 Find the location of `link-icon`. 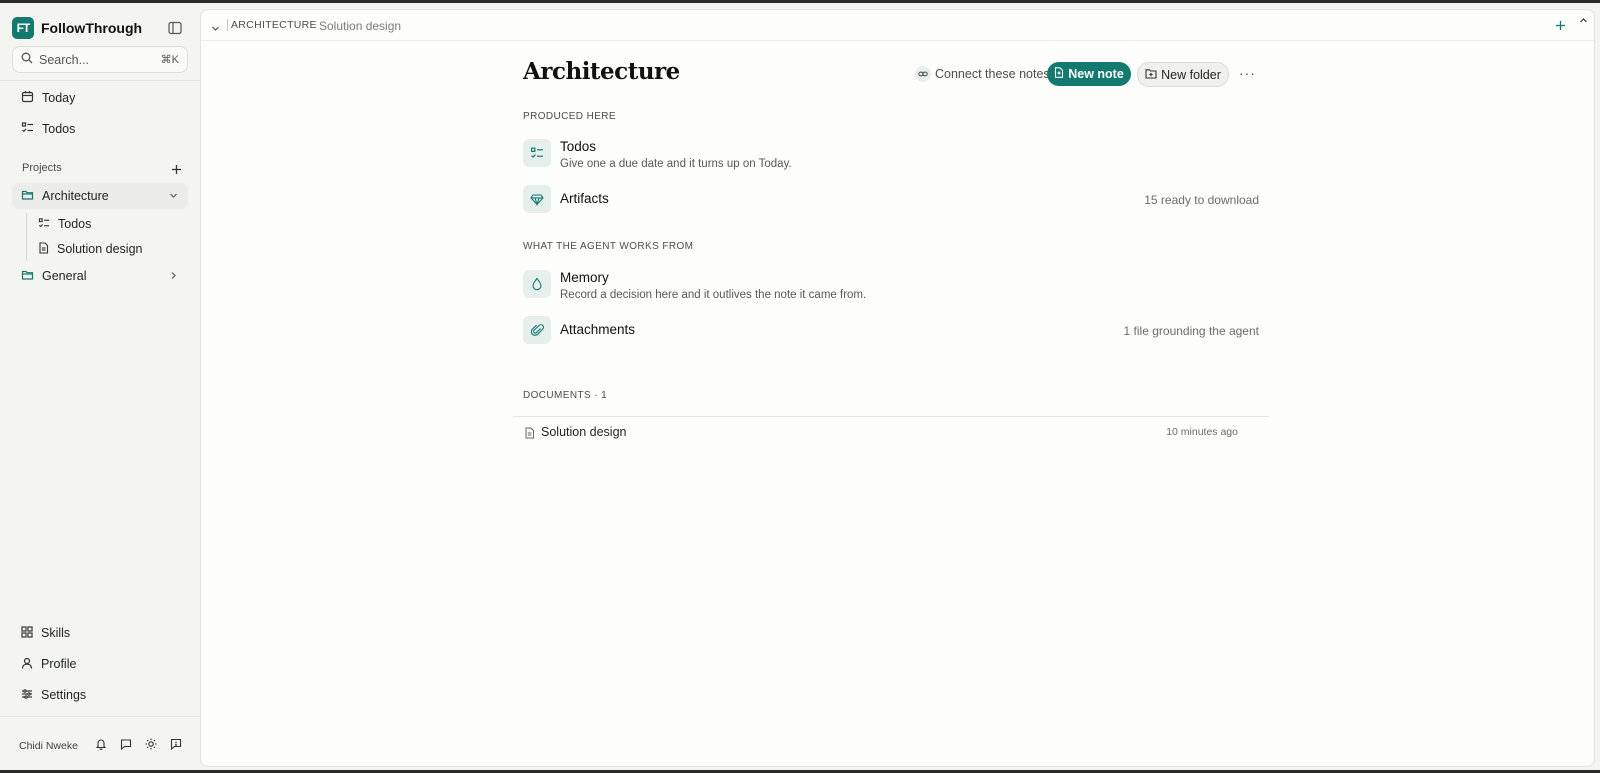

link-icon is located at coordinates (923, 74).